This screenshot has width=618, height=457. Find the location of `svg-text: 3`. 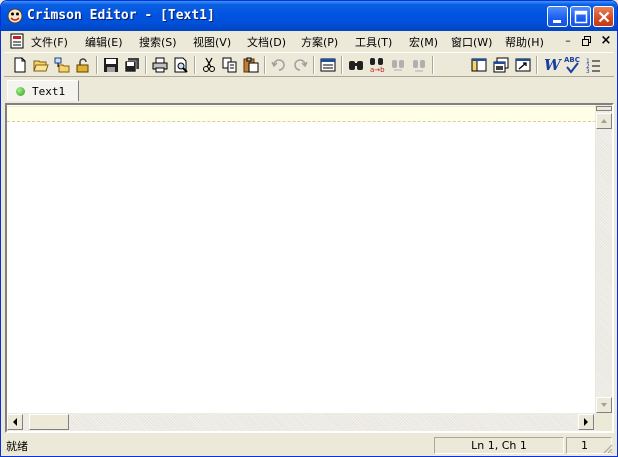

svg-text: 3 is located at coordinates (588, 70).